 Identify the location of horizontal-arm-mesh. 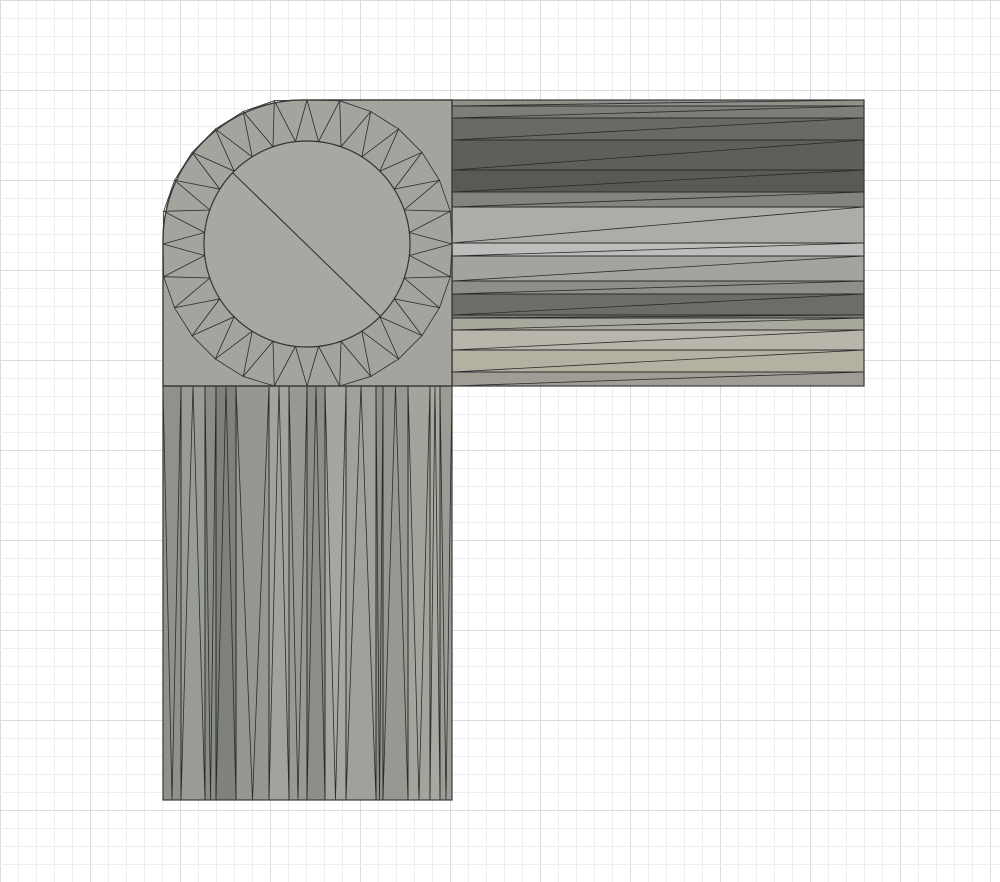
(658, 243).